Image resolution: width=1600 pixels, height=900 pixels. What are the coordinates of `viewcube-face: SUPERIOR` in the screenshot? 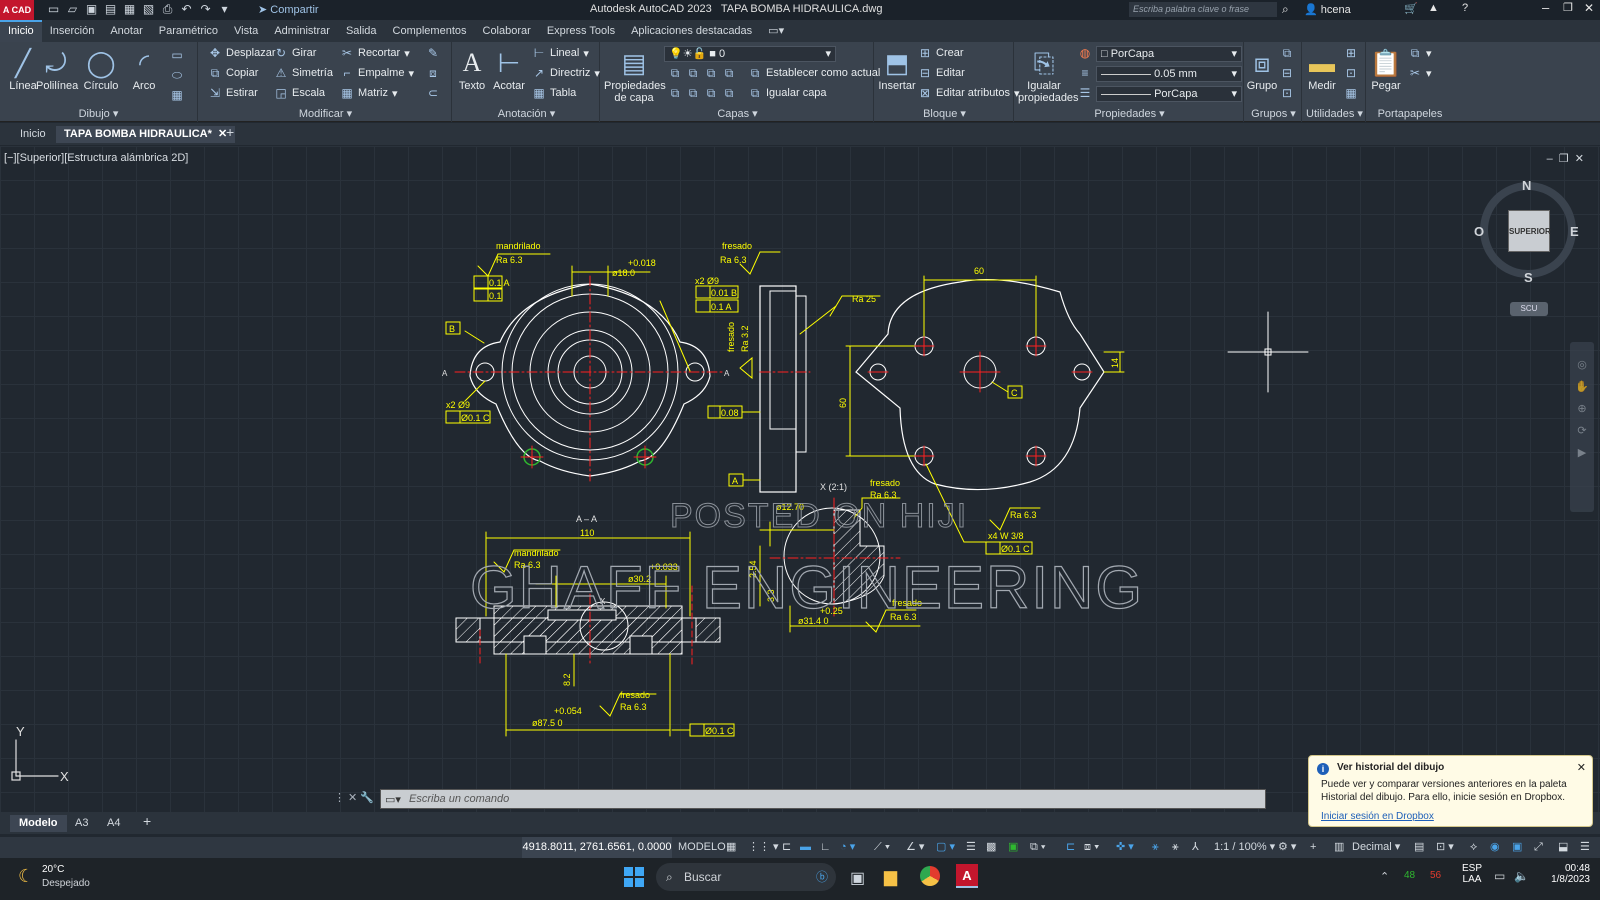 It's located at (1529, 231).